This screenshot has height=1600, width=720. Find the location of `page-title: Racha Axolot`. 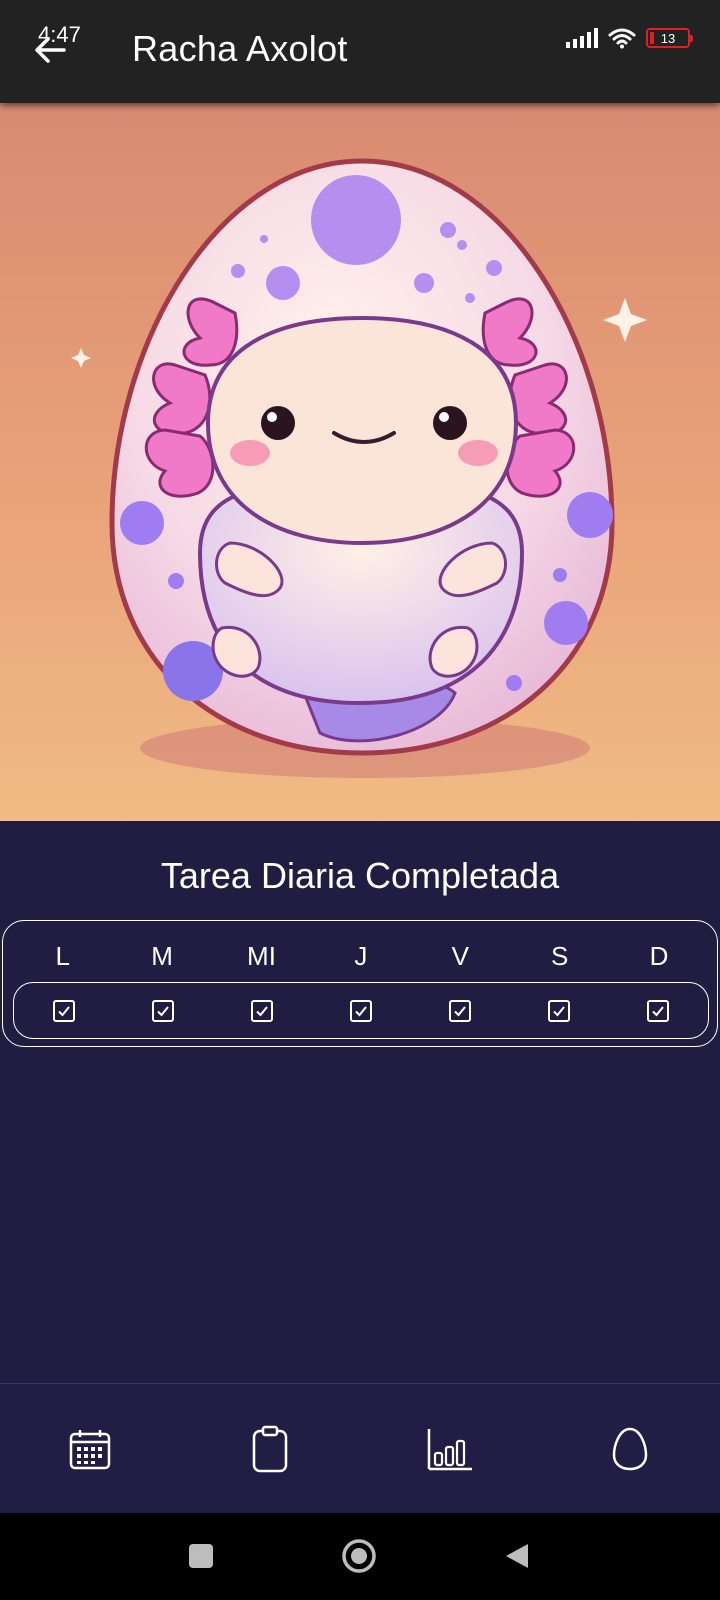

page-title: Racha Axolot is located at coordinates (240, 48).